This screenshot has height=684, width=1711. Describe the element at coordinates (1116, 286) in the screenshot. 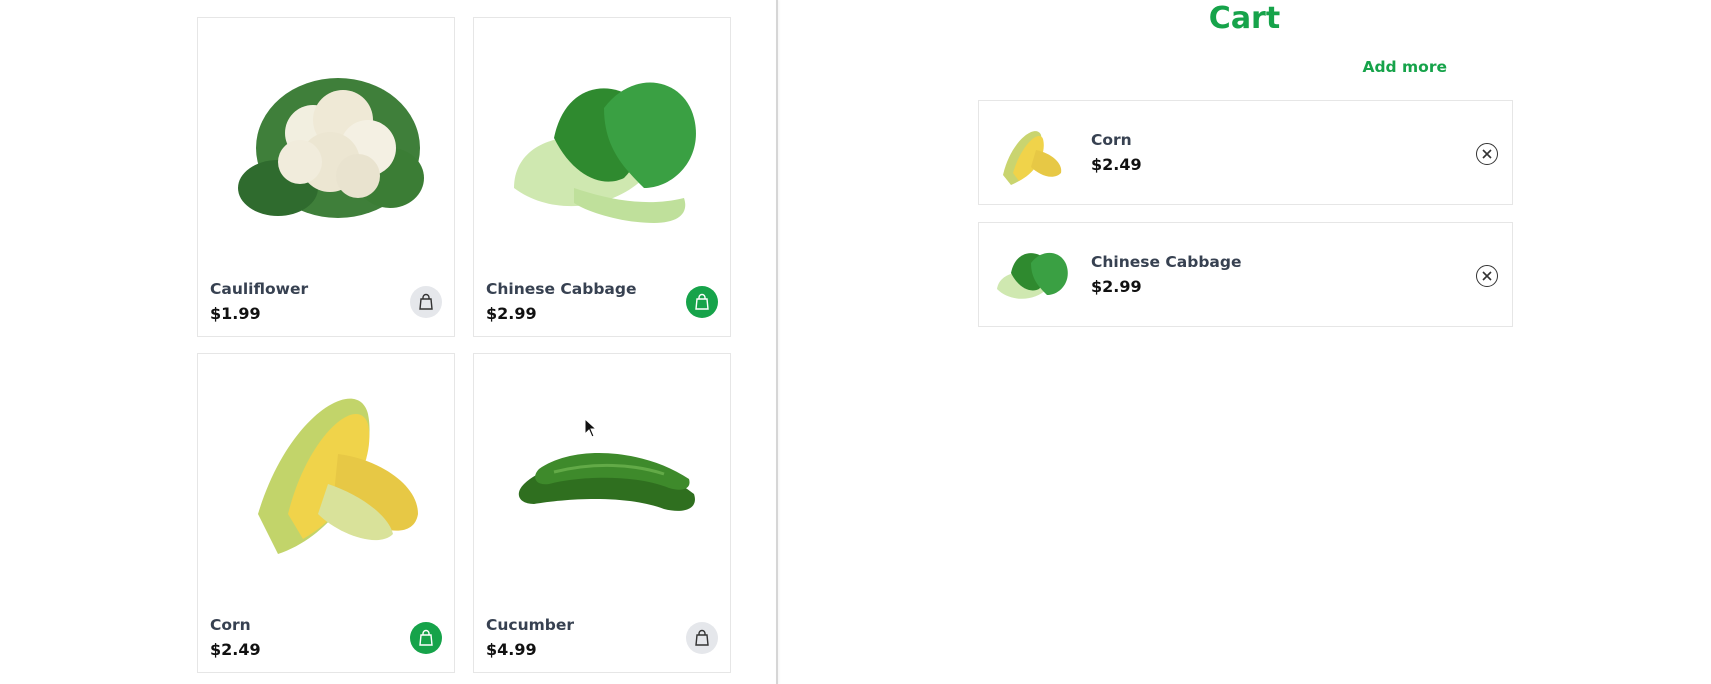

I see `cart-item-price: $2.99` at that location.